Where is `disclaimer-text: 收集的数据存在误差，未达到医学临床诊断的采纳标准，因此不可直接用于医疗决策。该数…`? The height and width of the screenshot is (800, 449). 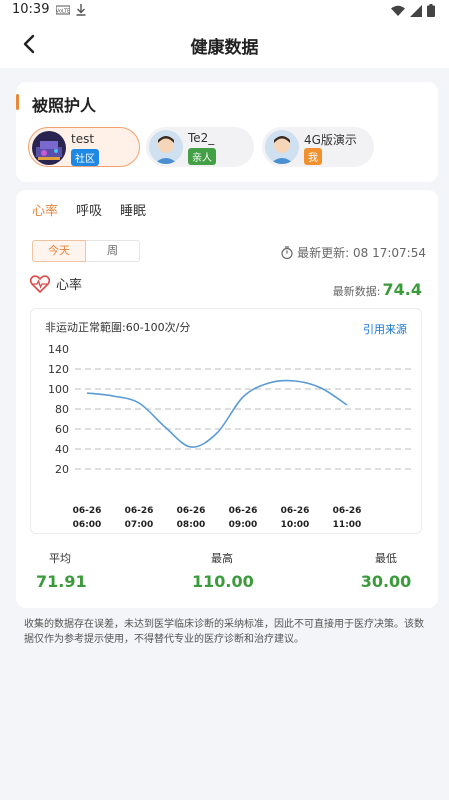
disclaimer-text: 收集的数据存在误差，未达到医学临床诊断的采纳标准，因此不可直接用于医疗决策。该数… is located at coordinates (224, 632).